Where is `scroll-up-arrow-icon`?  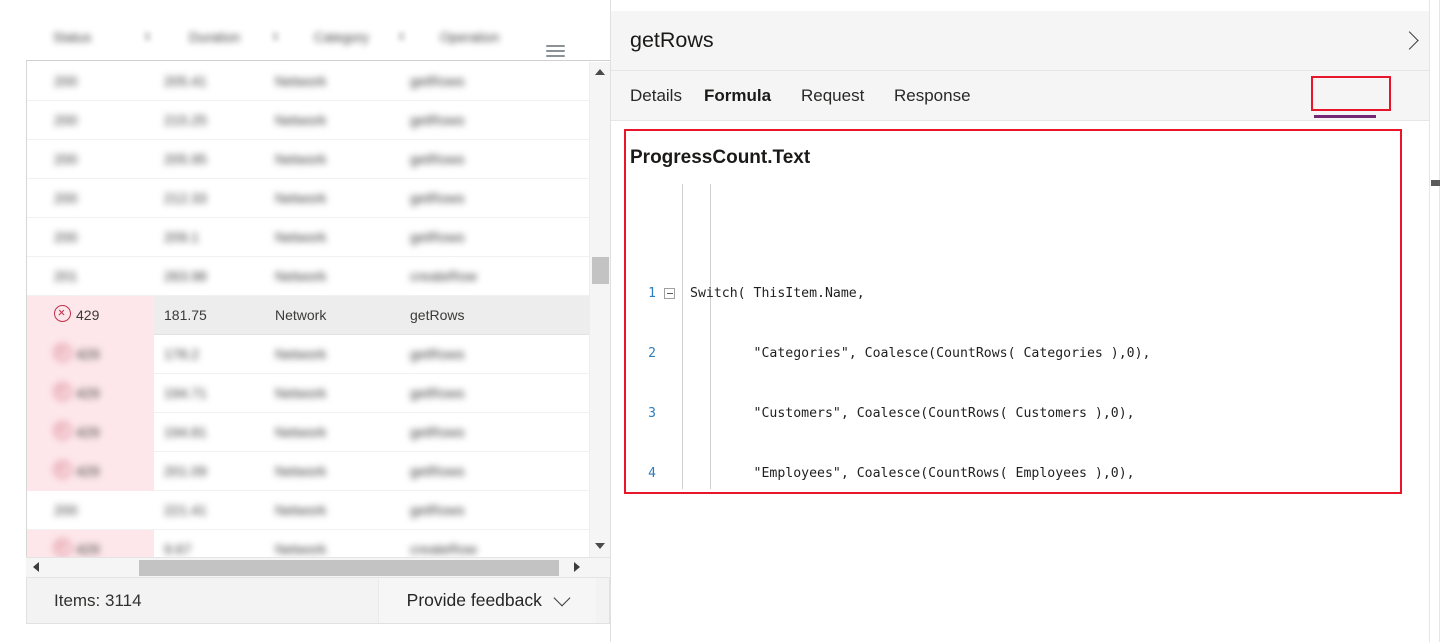
scroll-up-arrow-icon is located at coordinates (600, 72).